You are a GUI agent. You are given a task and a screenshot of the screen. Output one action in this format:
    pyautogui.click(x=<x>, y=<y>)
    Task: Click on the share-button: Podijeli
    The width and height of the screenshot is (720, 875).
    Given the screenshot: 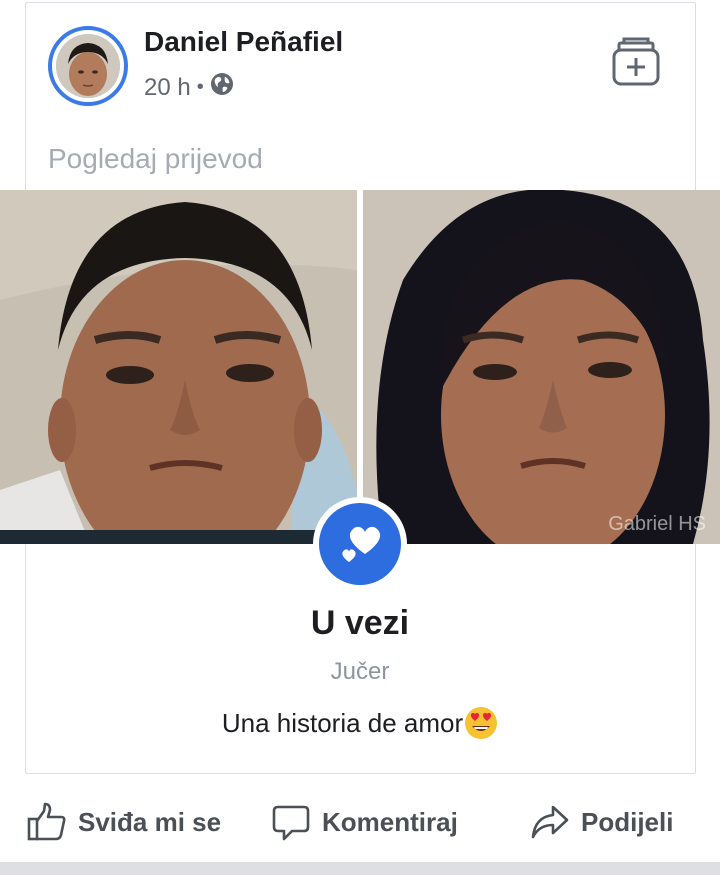 What is the action you would take?
    pyautogui.click(x=601, y=822)
    